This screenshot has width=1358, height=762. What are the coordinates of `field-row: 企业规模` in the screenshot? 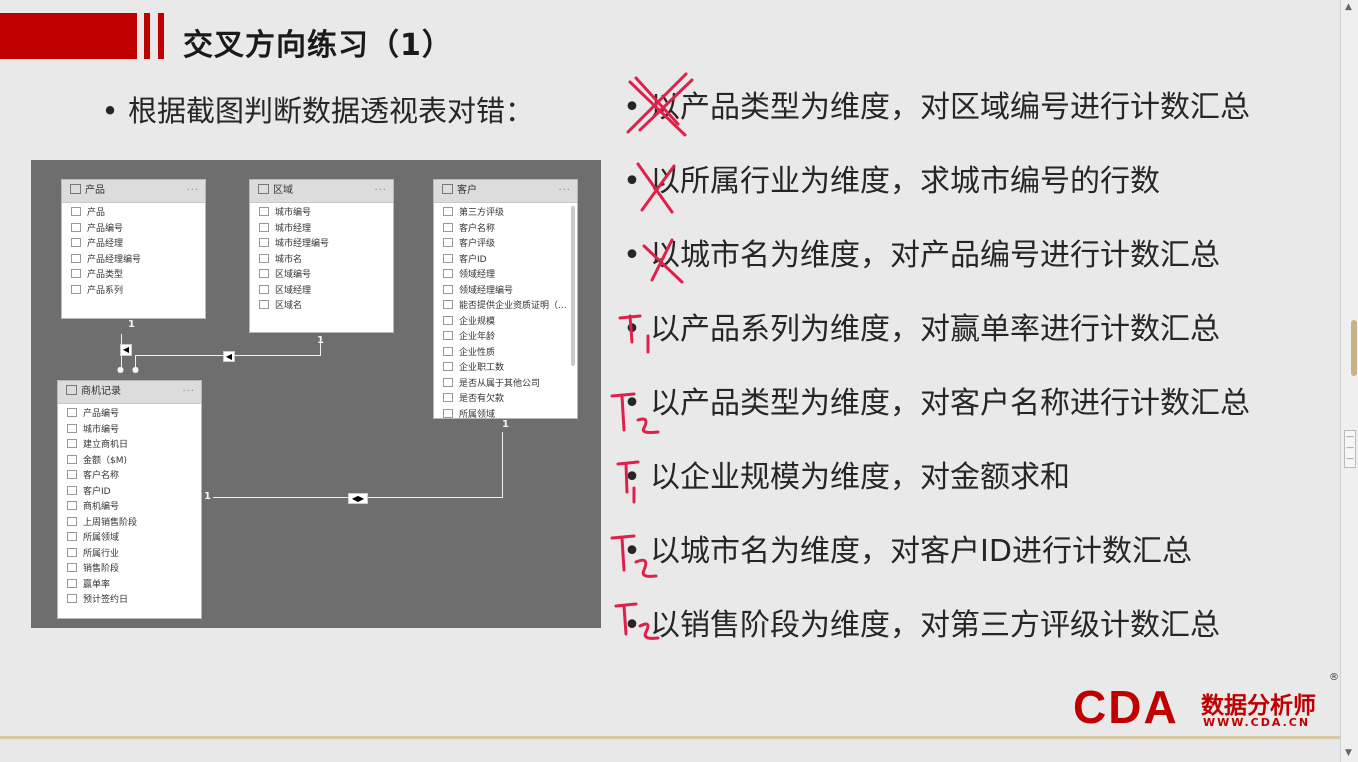 It's located at (505, 323).